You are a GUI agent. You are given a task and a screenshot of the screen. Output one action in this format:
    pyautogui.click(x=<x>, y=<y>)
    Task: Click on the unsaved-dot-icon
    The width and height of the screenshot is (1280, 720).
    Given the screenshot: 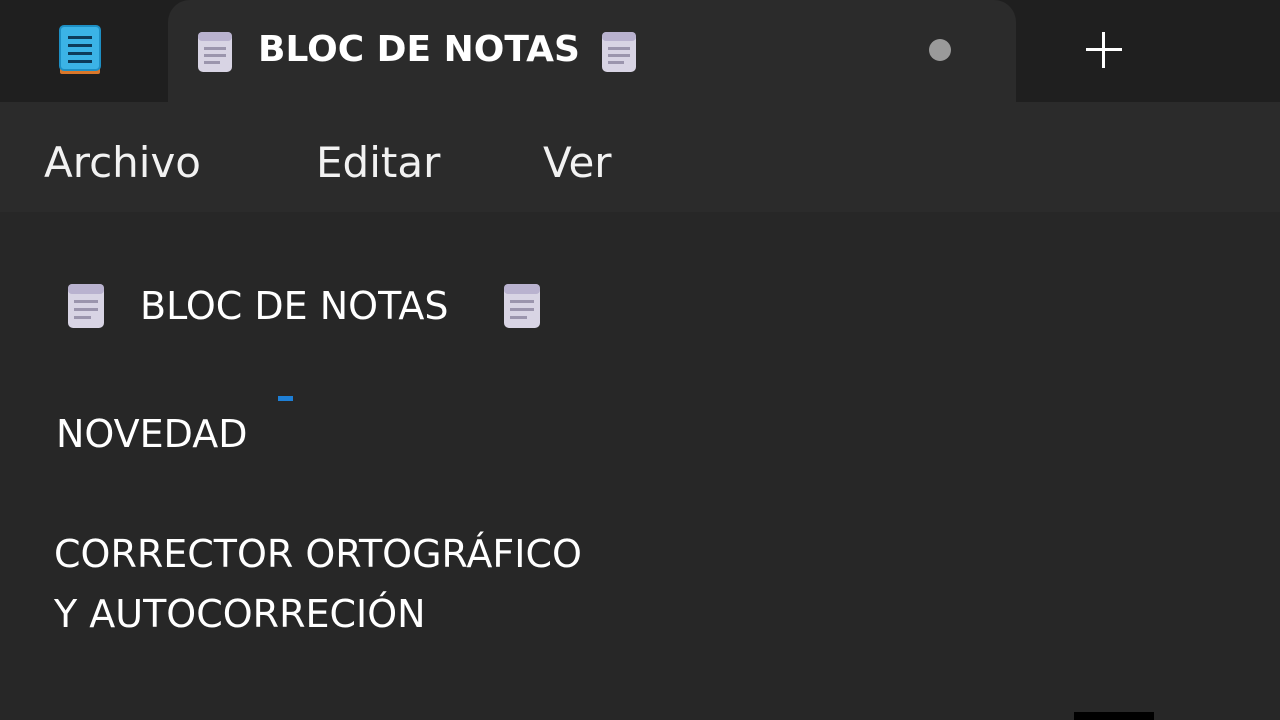 What is the action you would take?
    pyautogui.click(x=940, y=50)
    